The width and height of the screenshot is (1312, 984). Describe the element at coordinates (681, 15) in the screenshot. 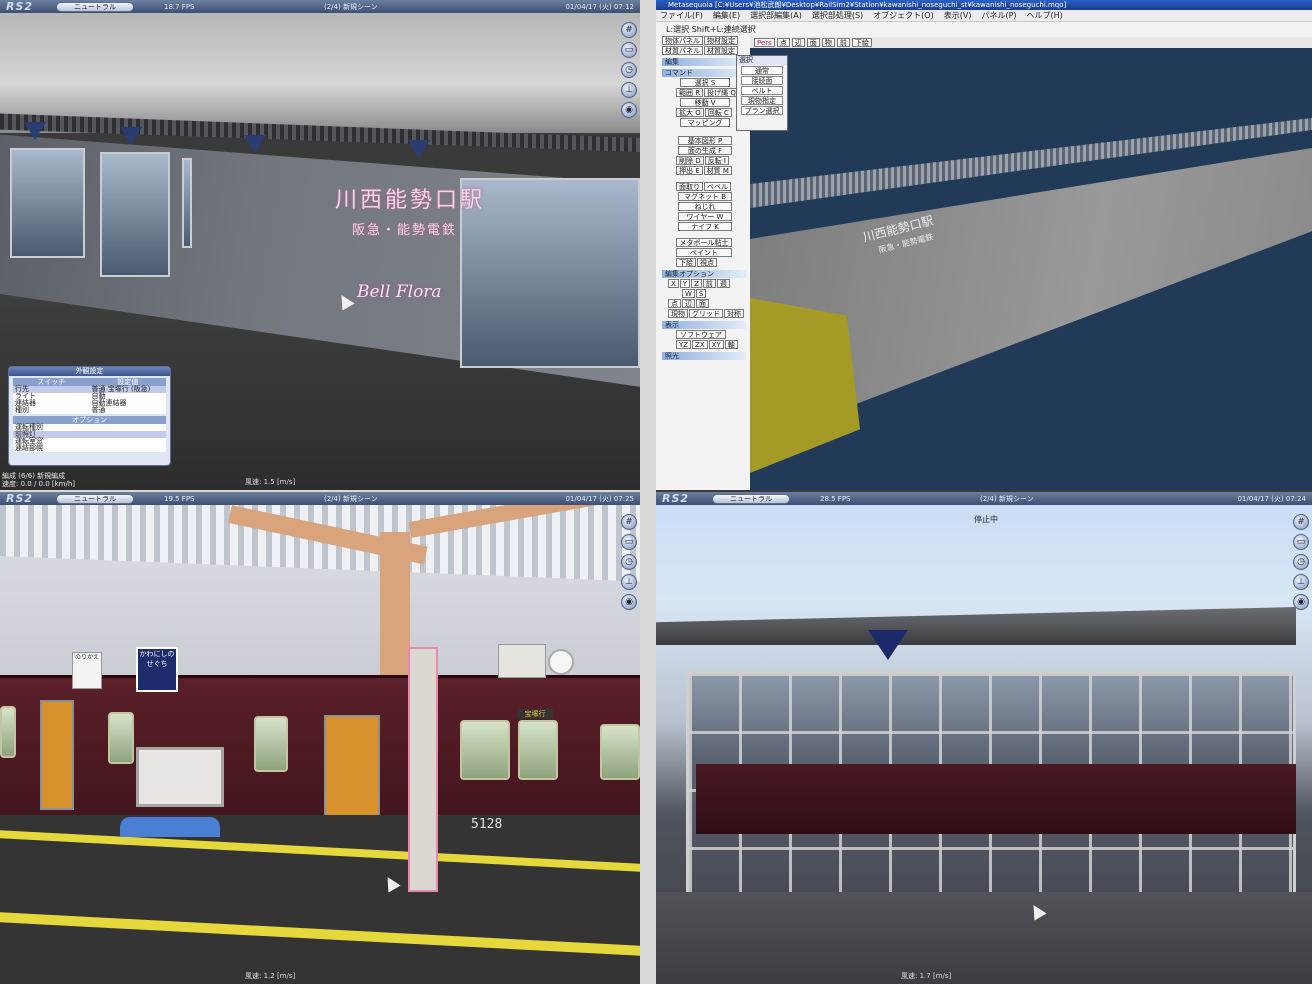

I see `menu-file: ファイル(F)` at that location.